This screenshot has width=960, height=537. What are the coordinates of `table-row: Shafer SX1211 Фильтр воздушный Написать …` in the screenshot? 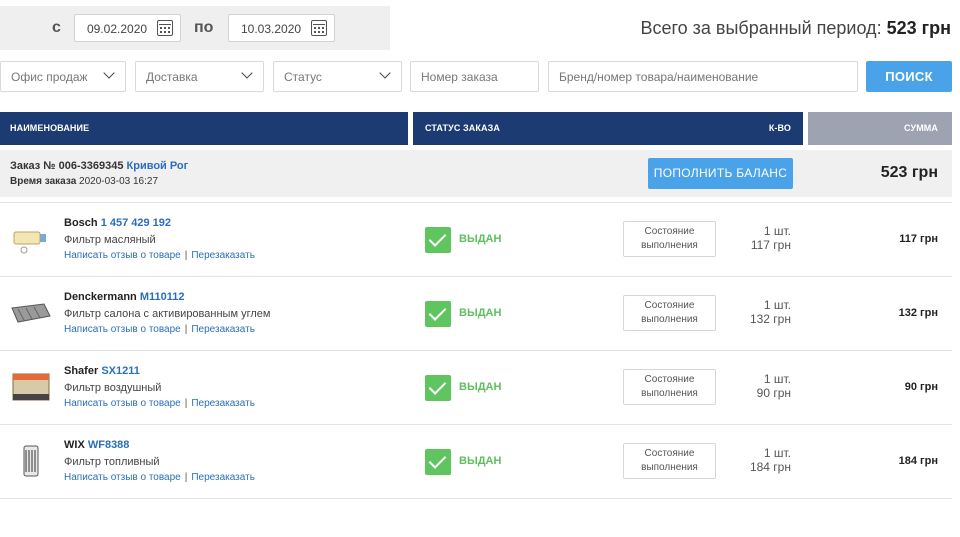 It's located at (476, 388).